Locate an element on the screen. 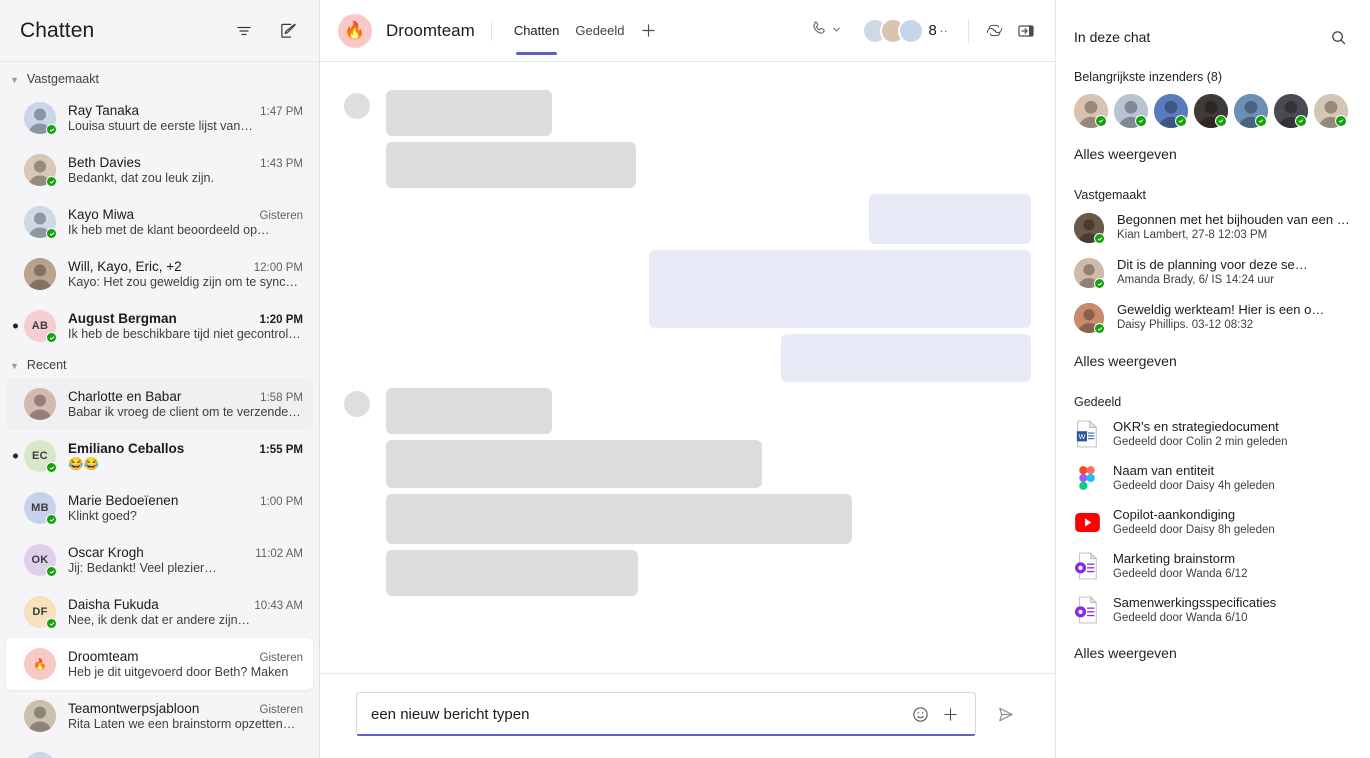 The width and height of the screenshot is (1370, 758). chat-list-item-name: Marie Bedoeïenen is located at coordinates (123, 500).